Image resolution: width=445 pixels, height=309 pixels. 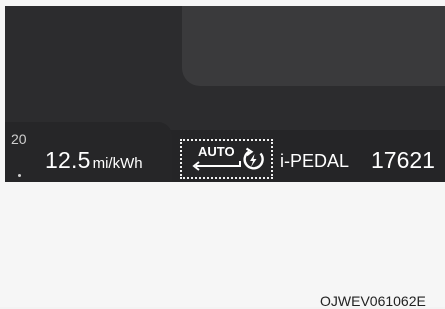 What do you see at coordinates (68, 160) in the screenshot?
I see `efficiency-value: 12.5` at bounding box center [68, 160].